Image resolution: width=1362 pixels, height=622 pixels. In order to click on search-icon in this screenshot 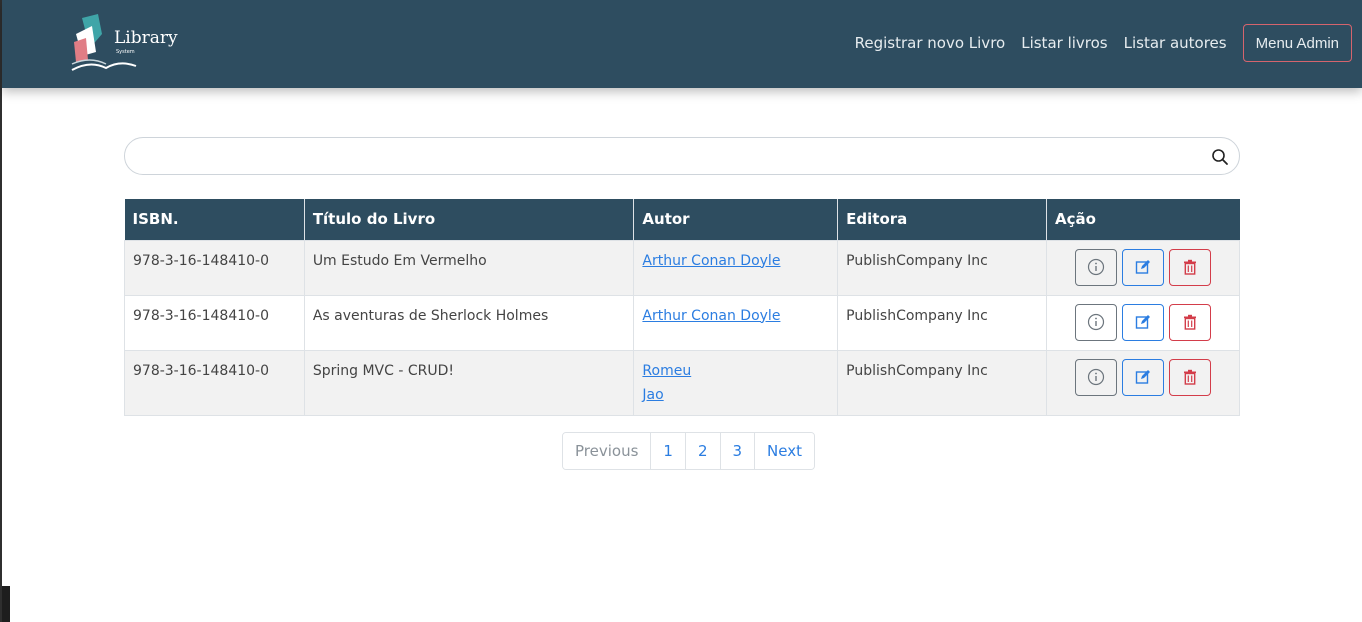, I will do `click(1220, 157)`.